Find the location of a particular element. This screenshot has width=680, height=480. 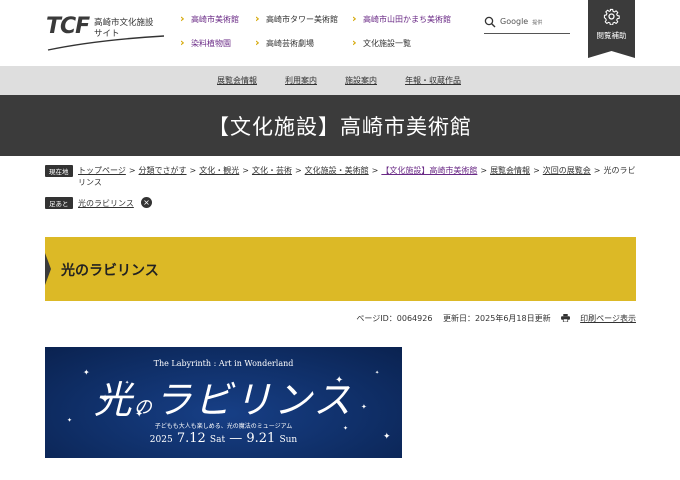

breadcrumb-item-facilities: 文化施設・美術館 is located at coordinates (337, 170).